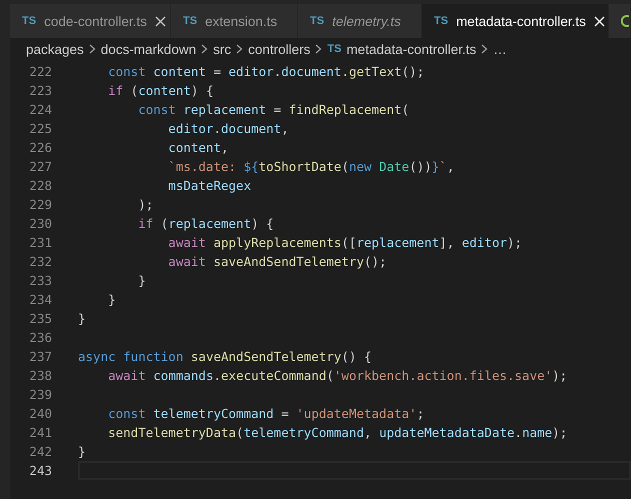 The image size is (631, 499). Describe the element at coordinates (279, 49) in the screenshot. I see `breadcrumb-item: controllers` at that location.